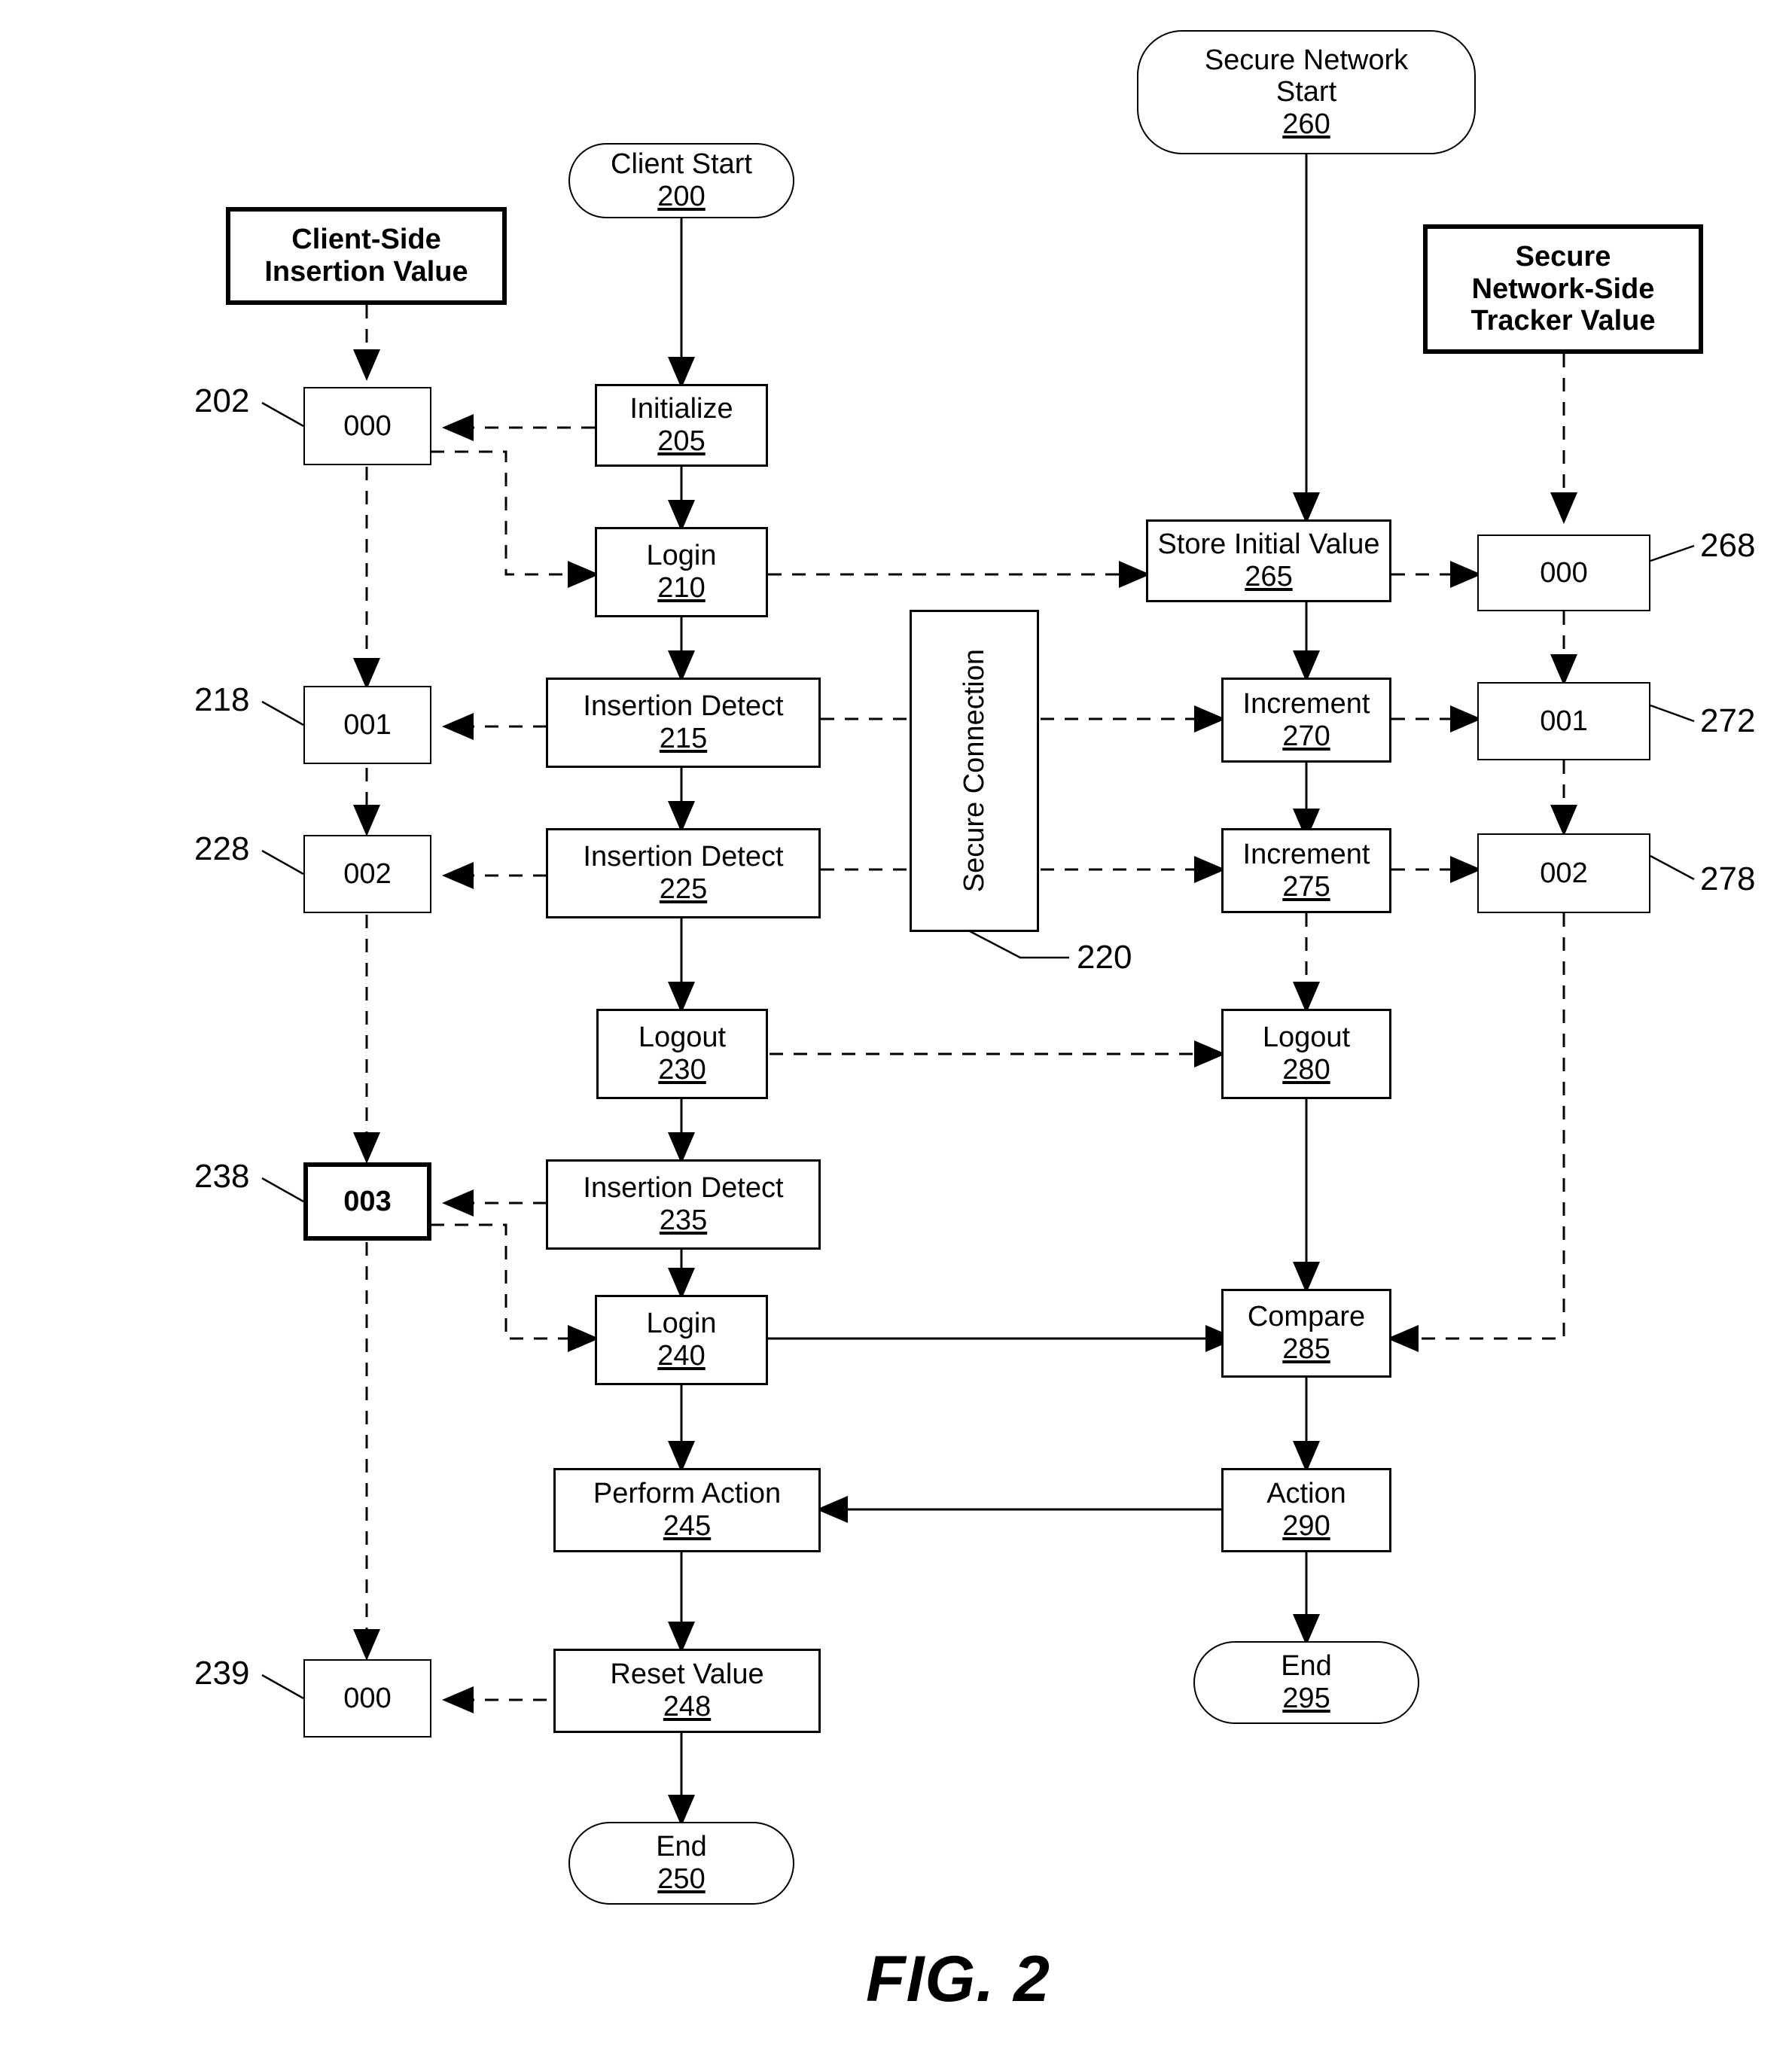 This screenshot has height=2068, width=1792. Describe the element at coordinates (1306, 736) in the screenshot. I see `increment-270-ref: 270` at that location.